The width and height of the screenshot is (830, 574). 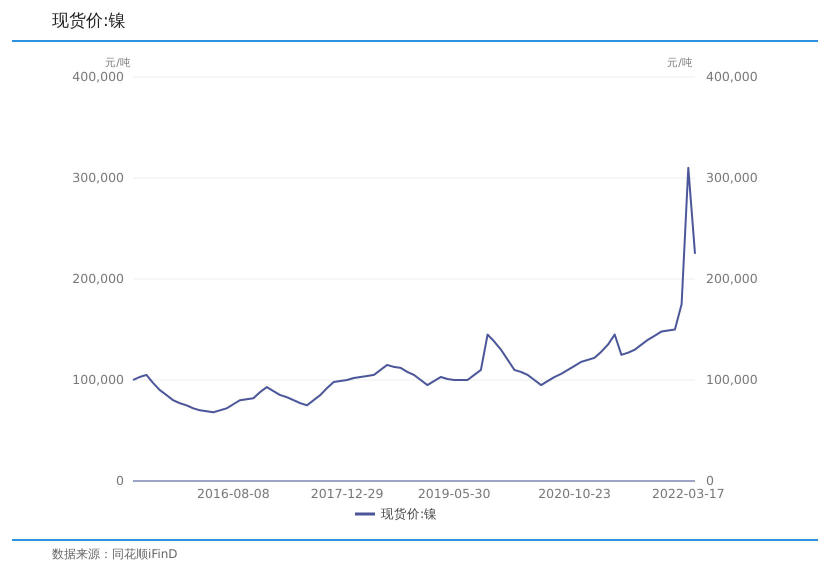 I want to click on source-note: 数据来源：同花顺iFinD, so click(x=115, y=554).